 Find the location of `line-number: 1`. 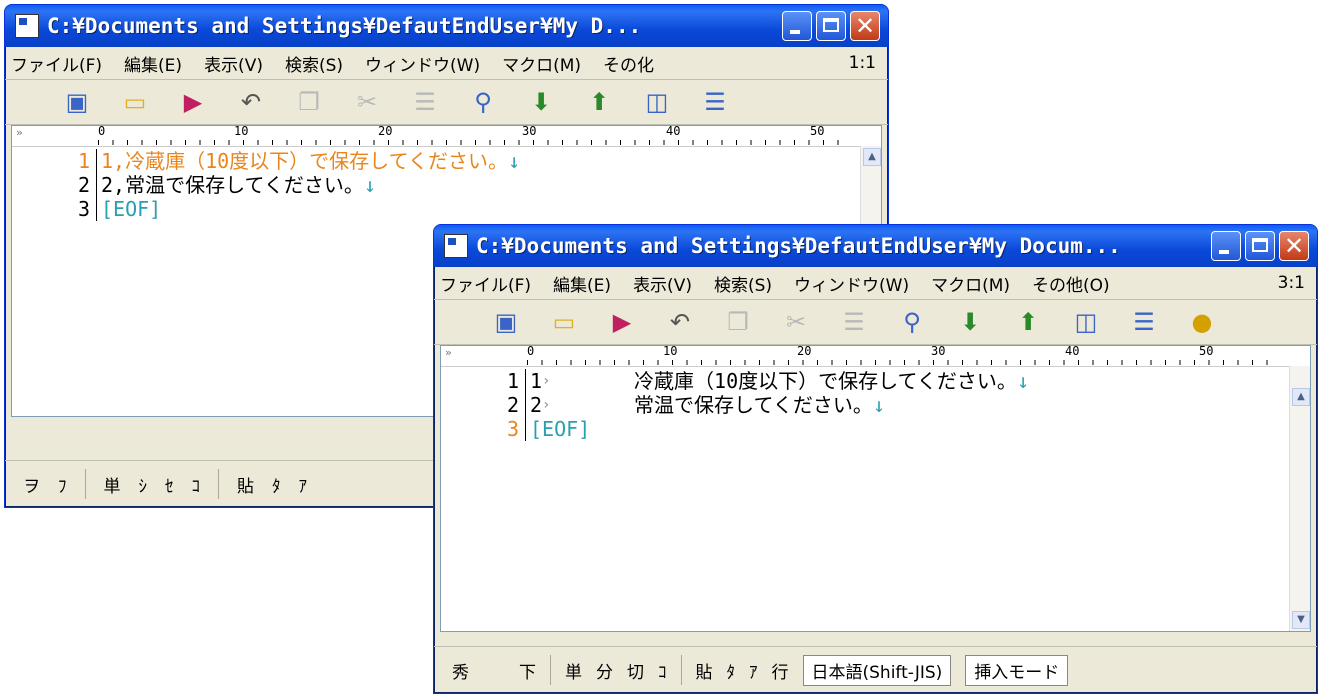

line-number: 1 is located at coordinates (54, 161).